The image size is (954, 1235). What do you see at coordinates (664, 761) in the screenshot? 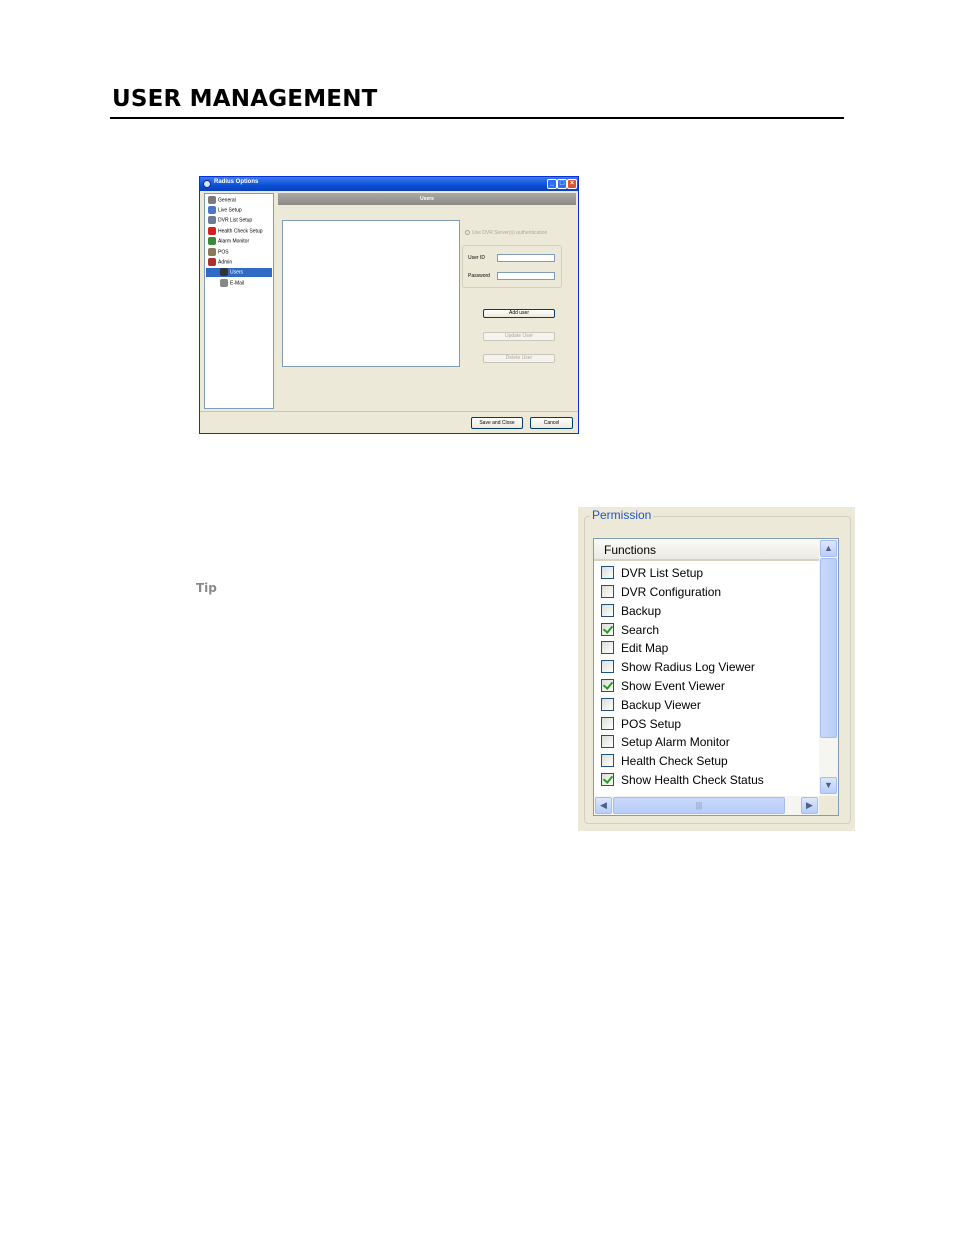
I see `function-item-health-check-setup: Health Check Setup` at bounding box center [664, 761].